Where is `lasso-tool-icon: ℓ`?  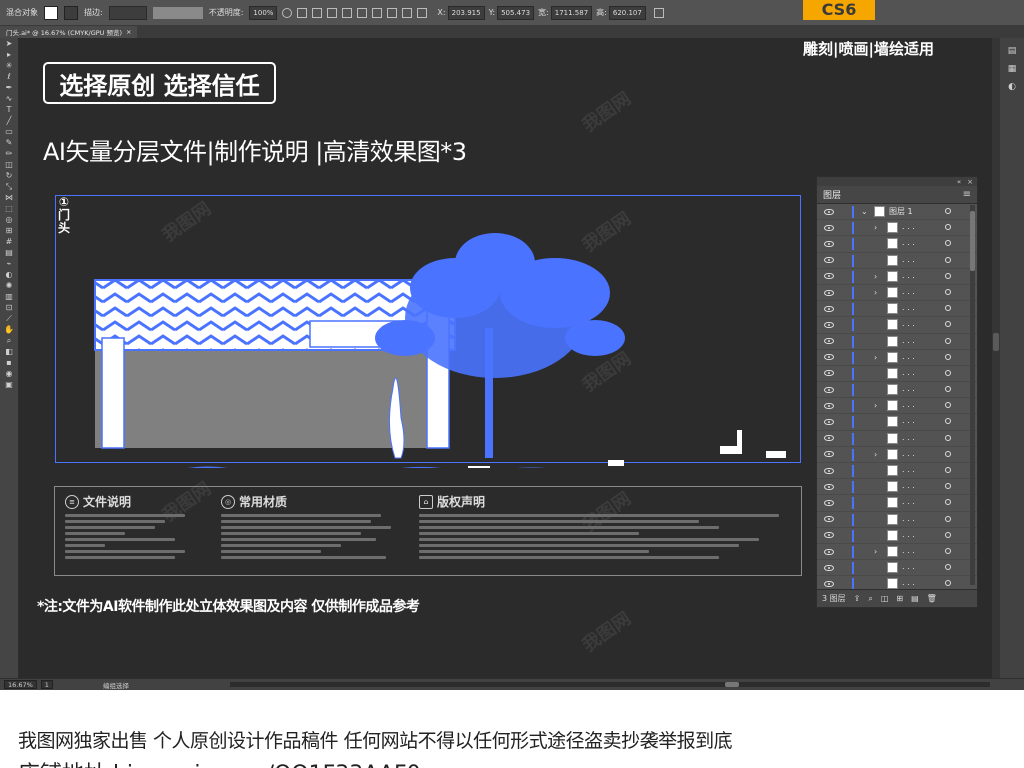 lasso-tool-icon: ℓ is located at coordinates (9, 77).